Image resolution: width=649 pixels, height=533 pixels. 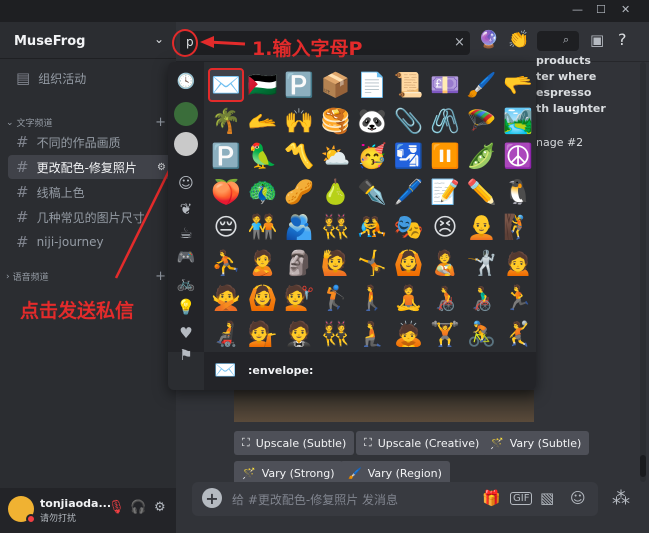 What do you see at coordinates (299, 121) in the screenshot?
I see `emoji-item: 🙌` at bounding box center [299, 121].